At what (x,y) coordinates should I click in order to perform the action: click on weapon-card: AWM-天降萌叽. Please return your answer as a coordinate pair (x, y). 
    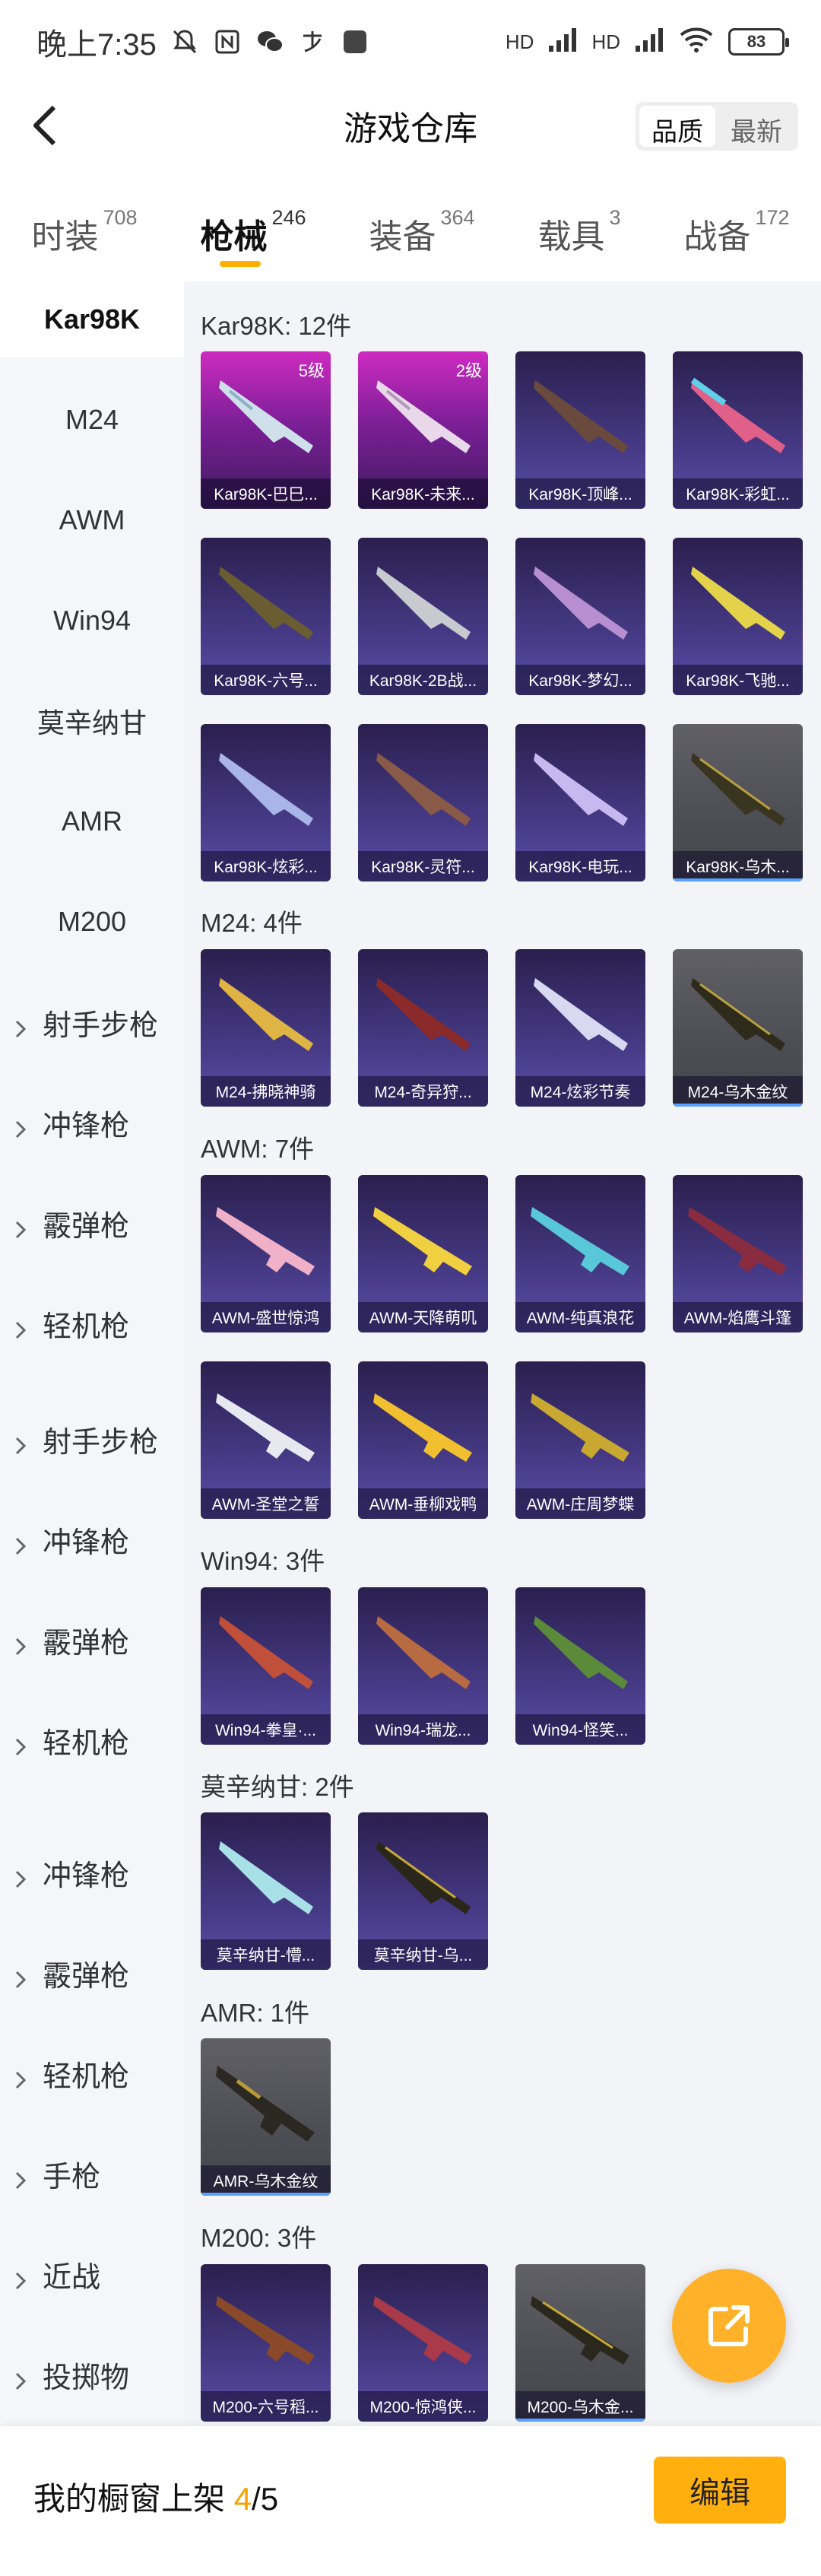
    Looking at the image, I should click on (423, 1253).